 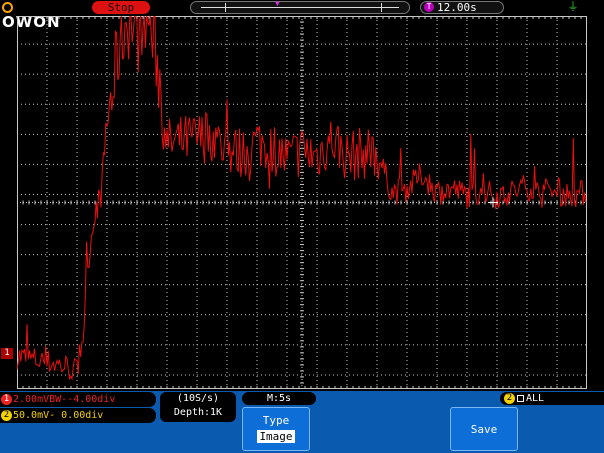 I want to click on ch2-status: 2 50.0mV- 0.00div, so click(x=78, y=415).